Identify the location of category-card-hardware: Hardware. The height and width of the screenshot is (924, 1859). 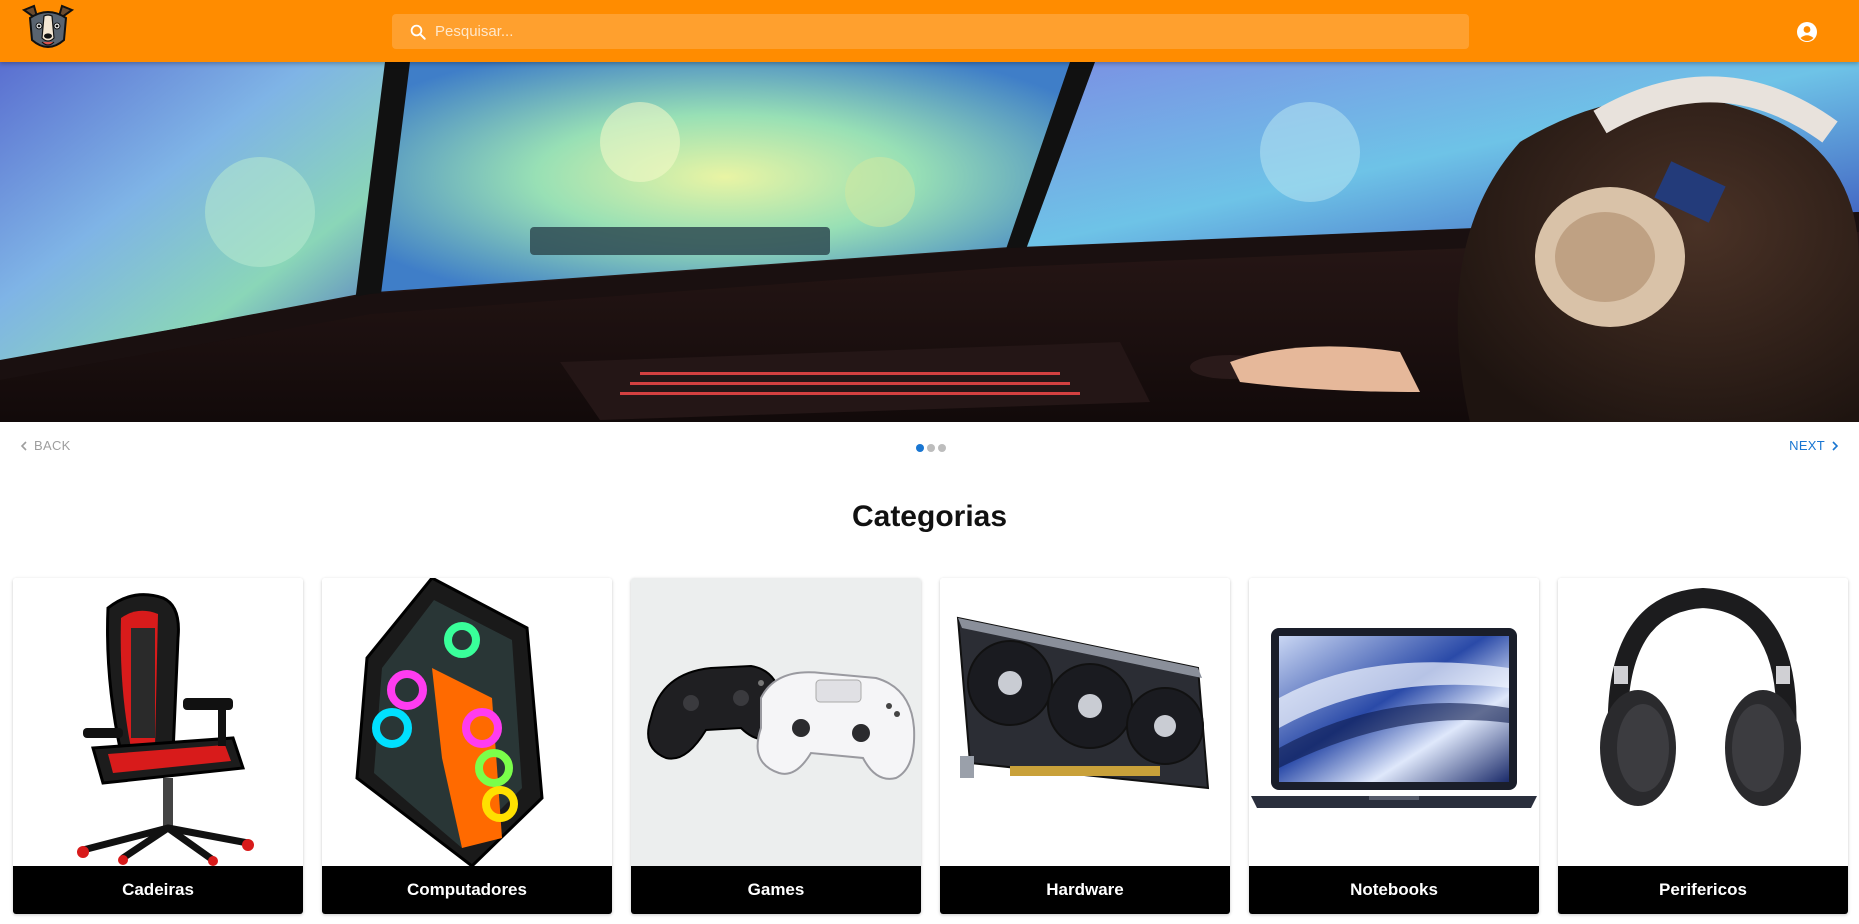
(1085, 746).